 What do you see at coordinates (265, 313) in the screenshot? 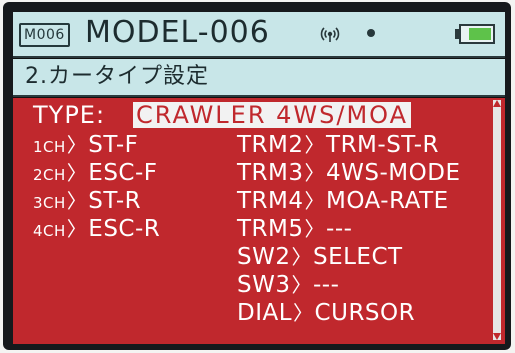
I see `assign-key: DIAL` at bounding box center [265, 313].